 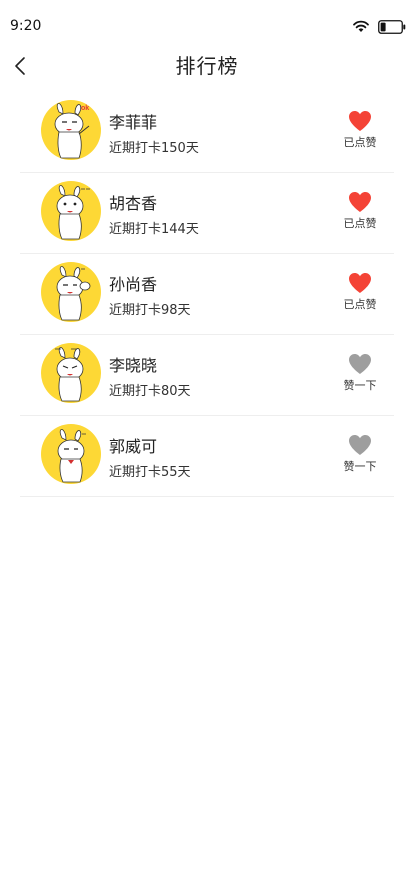 I want to click on user-name: 李晓晓, so click(x=133, y=365).